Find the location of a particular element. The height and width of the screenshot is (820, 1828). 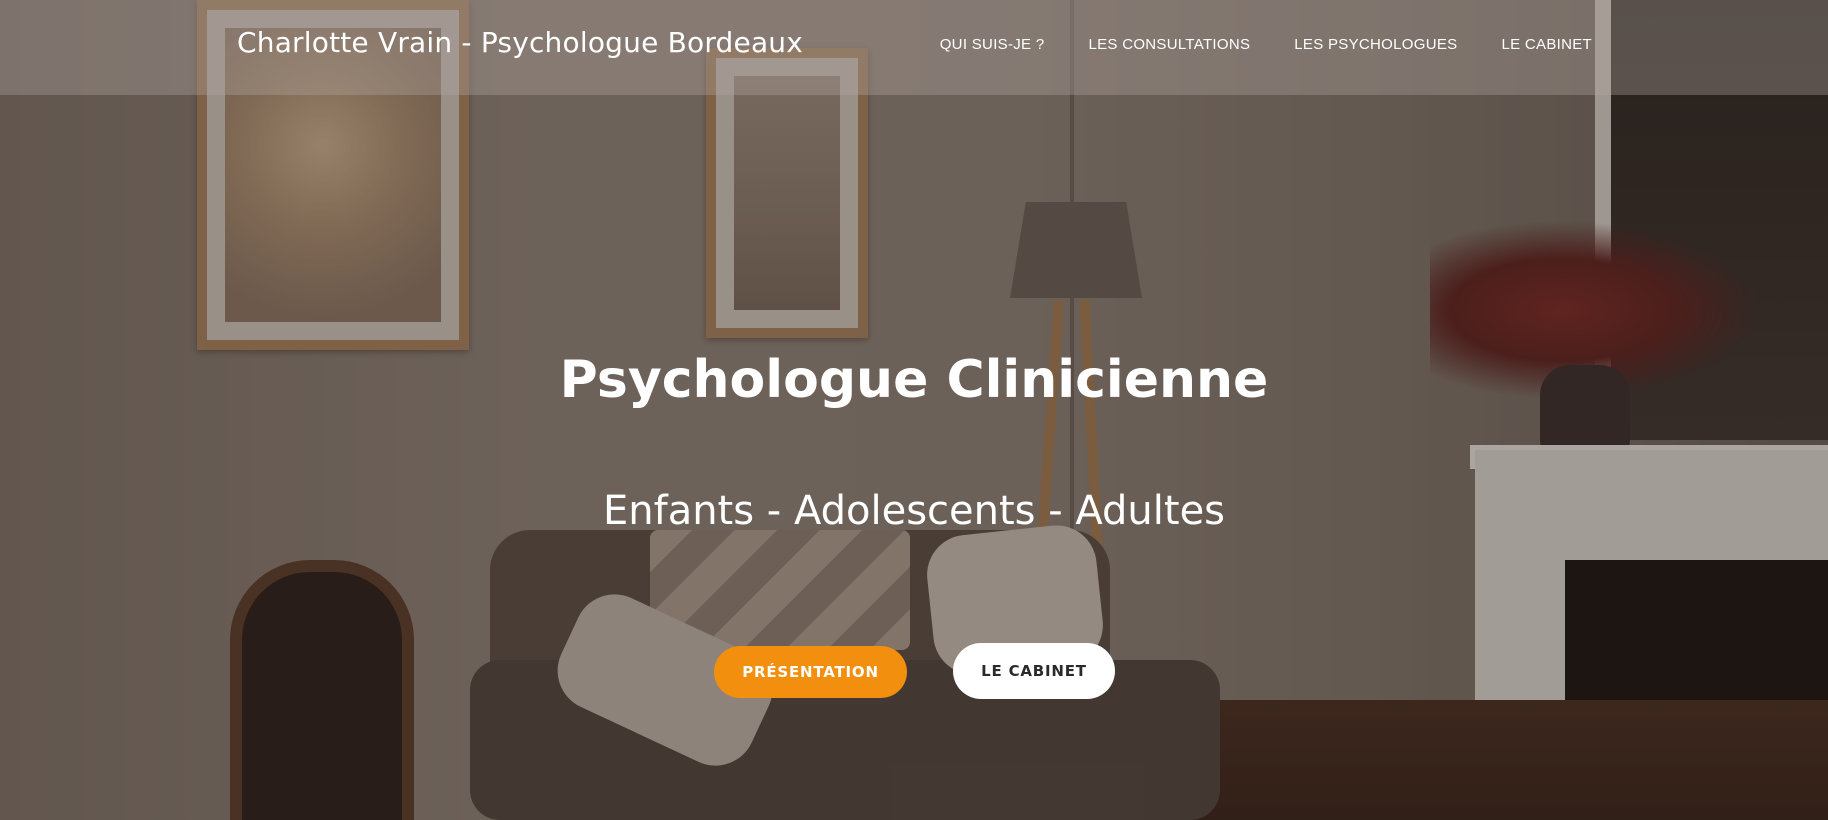

nav-item: LES CONSULTATIONS is located at coordinates (1169, 45).